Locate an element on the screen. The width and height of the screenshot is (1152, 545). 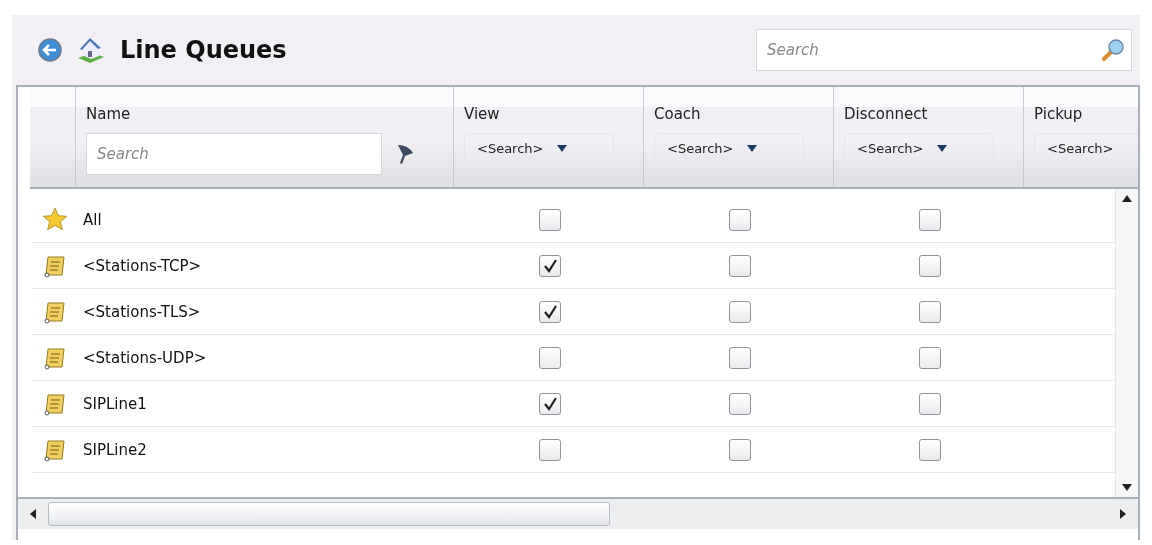
list-row: All is located at coordinates (573, 220).